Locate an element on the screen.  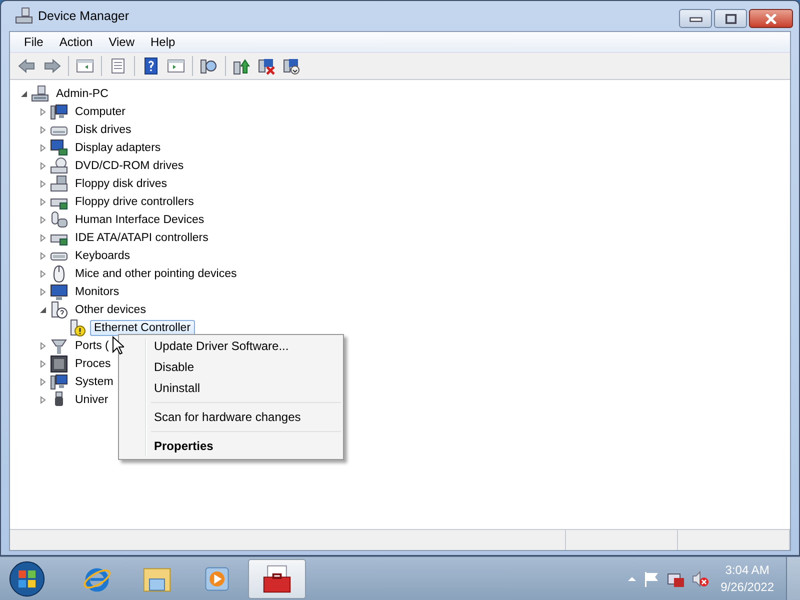
close-button is located at coordinates (771, 18).